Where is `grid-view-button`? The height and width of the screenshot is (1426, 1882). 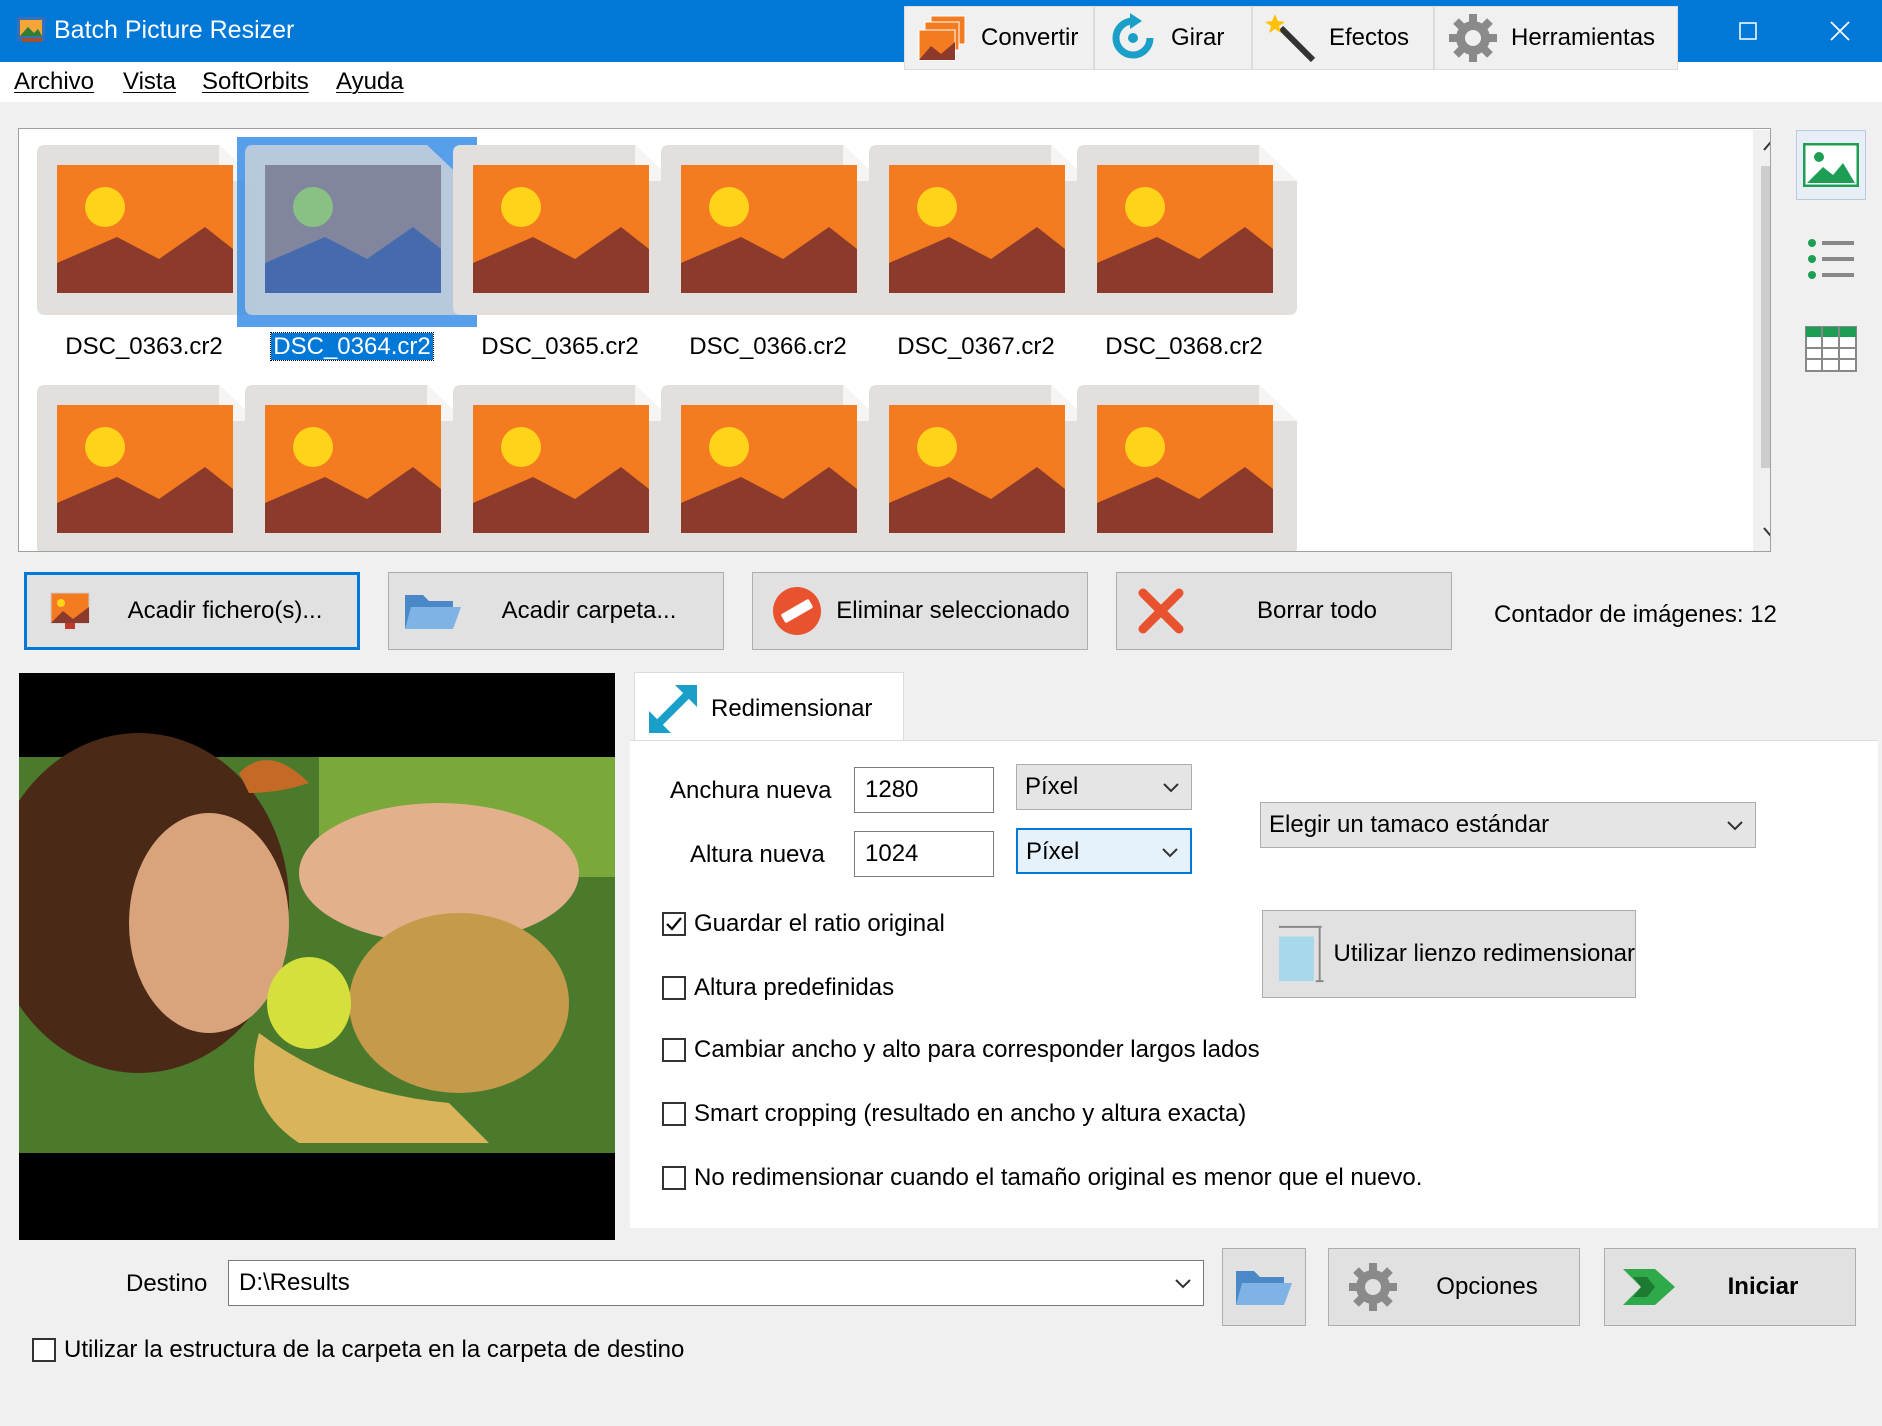
grid-view-button is located at coordinates (1831, 349).